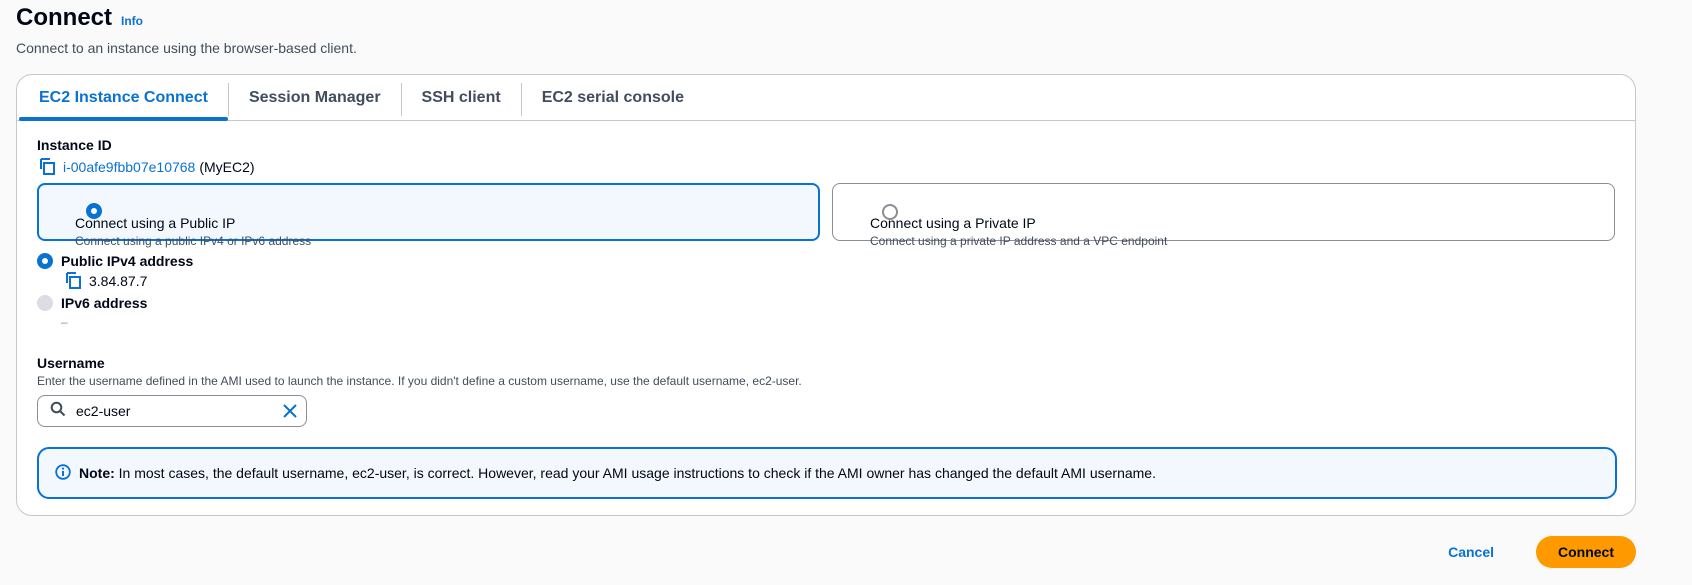 The height and width of the screenshot is (585, 1692). Describe the element at coordinates (64, 17) in the screenshot. I see `page-title: Connect` at that location.